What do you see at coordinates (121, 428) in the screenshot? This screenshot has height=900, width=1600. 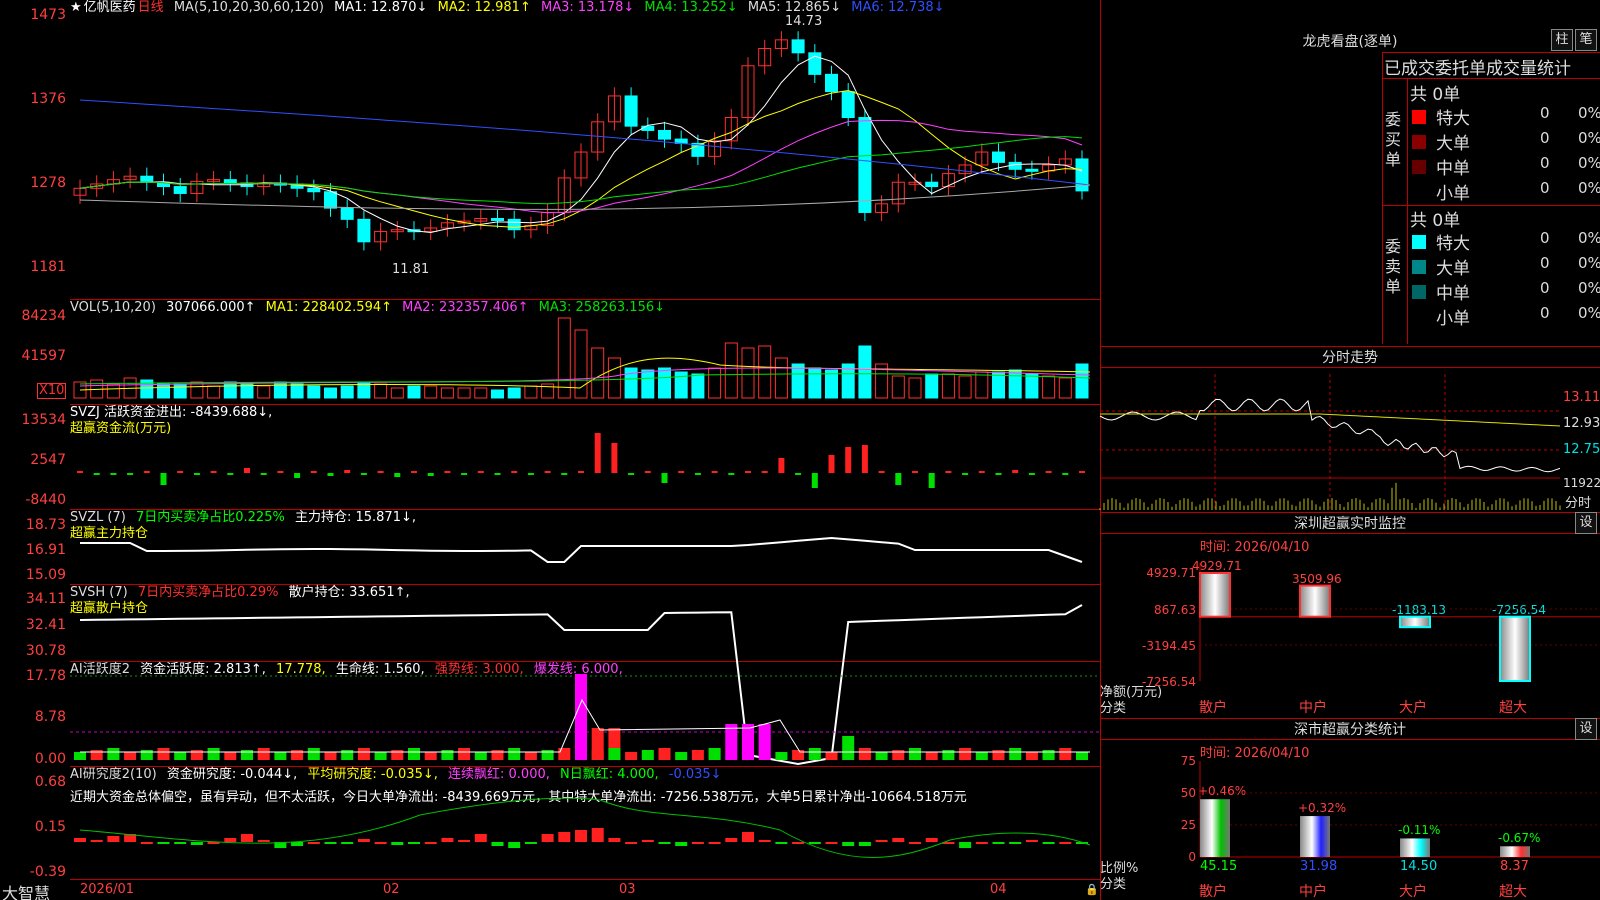 I see `svzj-sub: 超赢资金流(万元)` at bounding box center [121, 428].